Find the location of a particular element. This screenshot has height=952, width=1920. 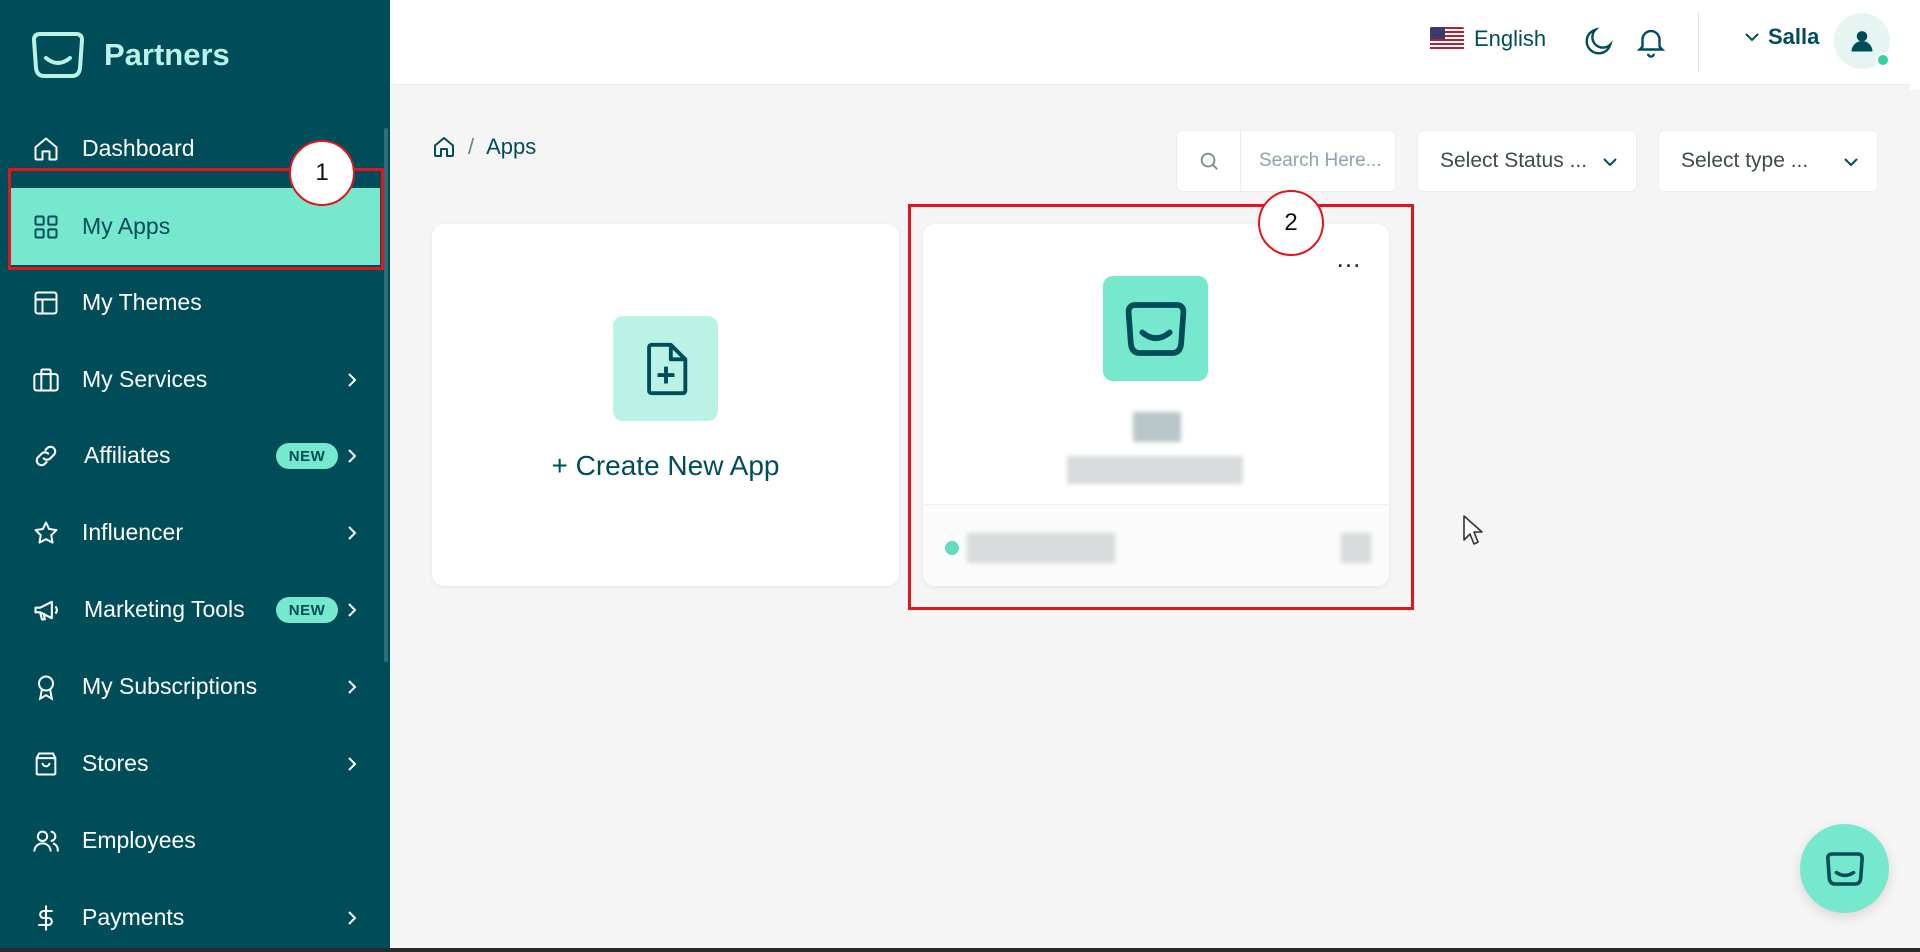

users-icon is located at coordinates (46, 841).